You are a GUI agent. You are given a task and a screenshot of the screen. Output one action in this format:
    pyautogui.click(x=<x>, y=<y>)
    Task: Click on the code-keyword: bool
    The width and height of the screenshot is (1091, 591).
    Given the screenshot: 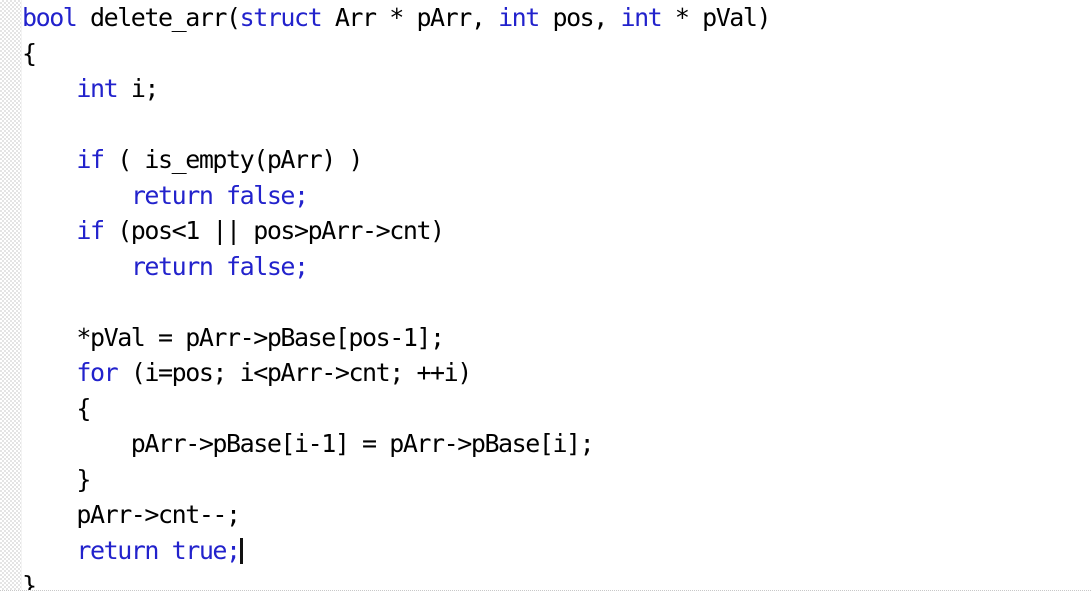 What is the action you would take?
    pyautogui.click(x=50, y=17)
    